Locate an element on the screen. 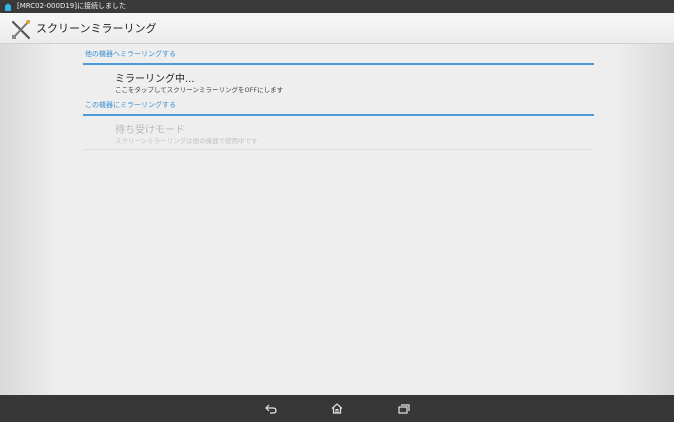  back-icon is located at coordinates (271, 409).